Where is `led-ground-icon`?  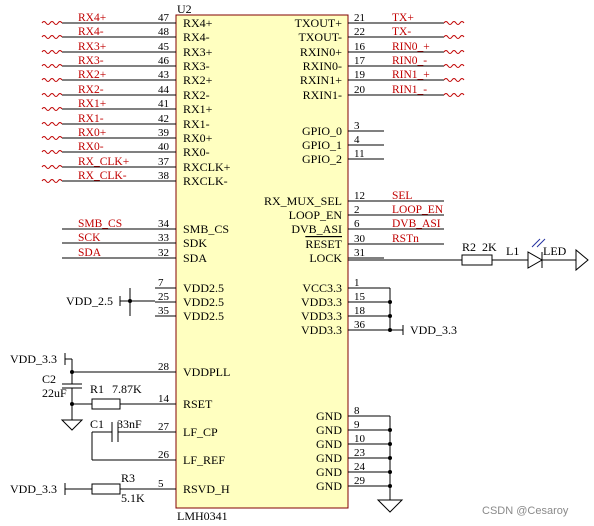 led-ground-icon is located at coordinates (582, 260).